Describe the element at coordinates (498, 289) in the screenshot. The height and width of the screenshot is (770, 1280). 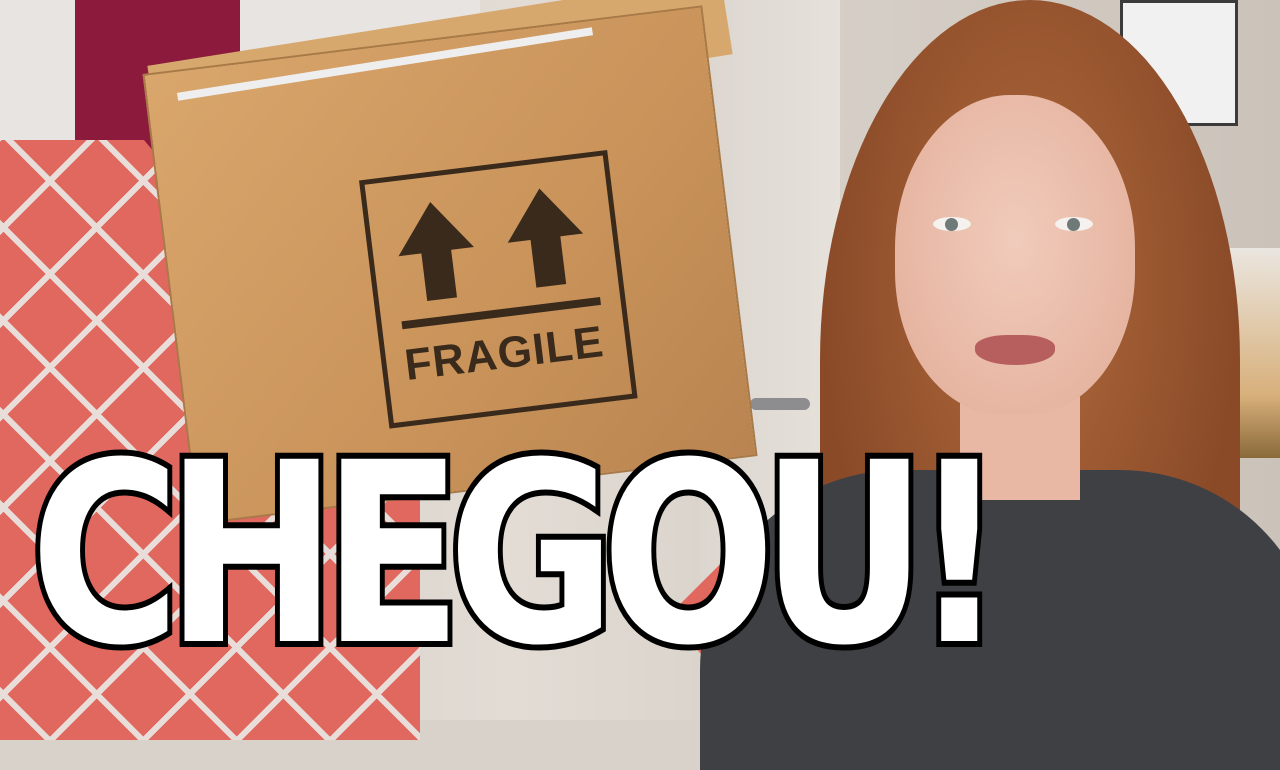
I see `fragile-label: FRAGILE` at that location.